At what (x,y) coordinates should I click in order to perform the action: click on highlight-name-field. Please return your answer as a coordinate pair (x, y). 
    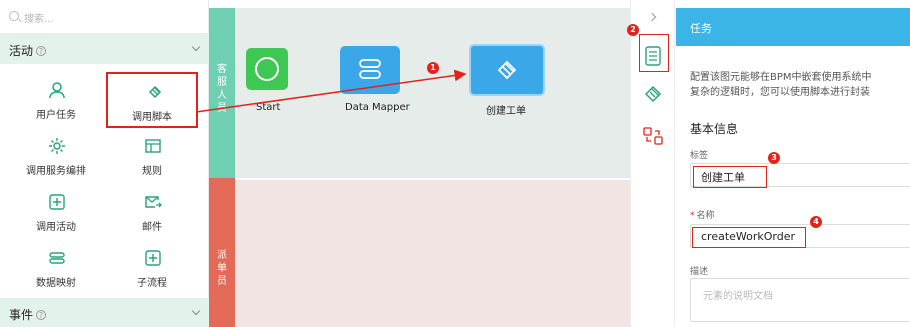
    Looking at the image, I should click on (749, 237).